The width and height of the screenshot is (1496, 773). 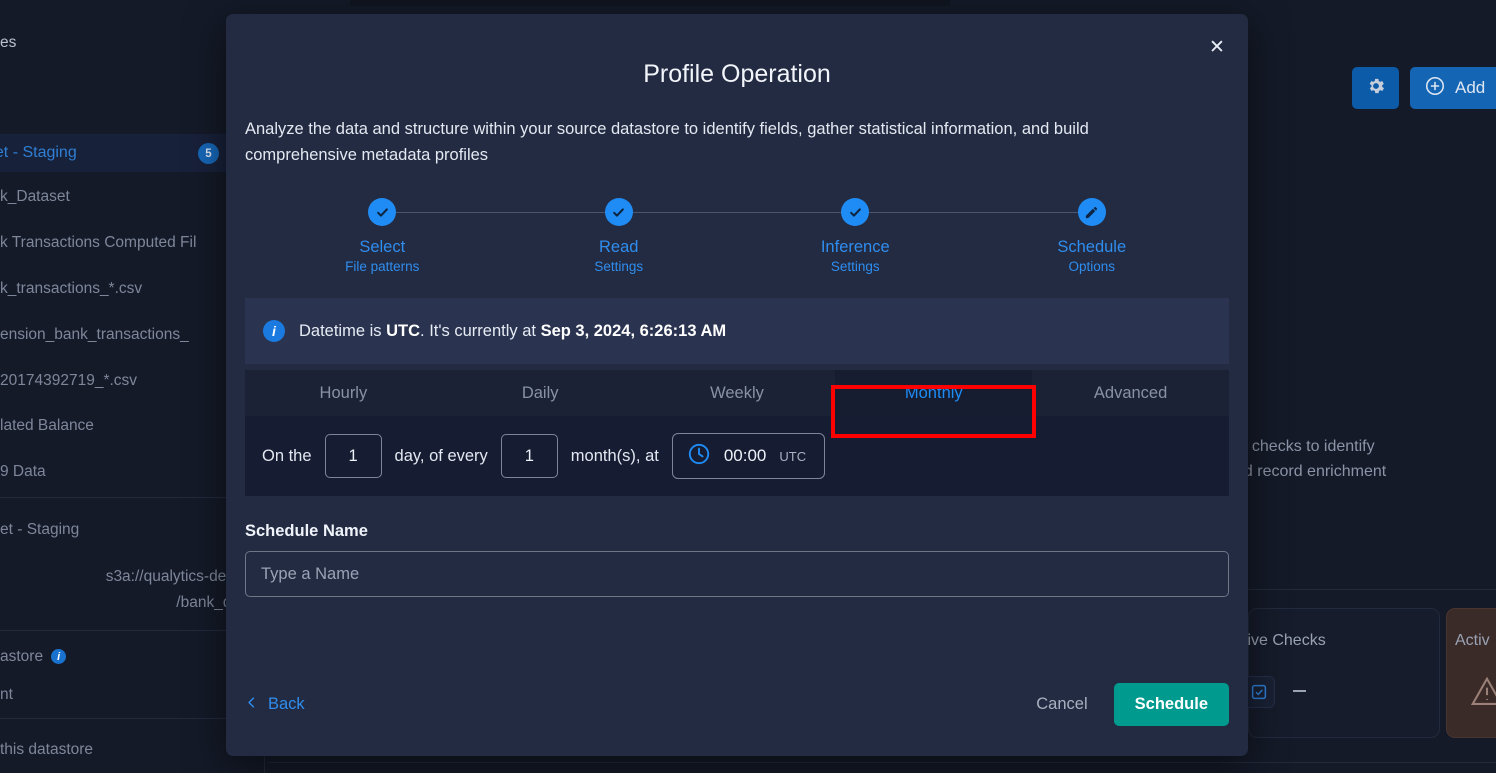 What do you see at coordinates (745, 456) in the screenshot?
I see `time-value: 00:00` at bounding box center [745, 456].